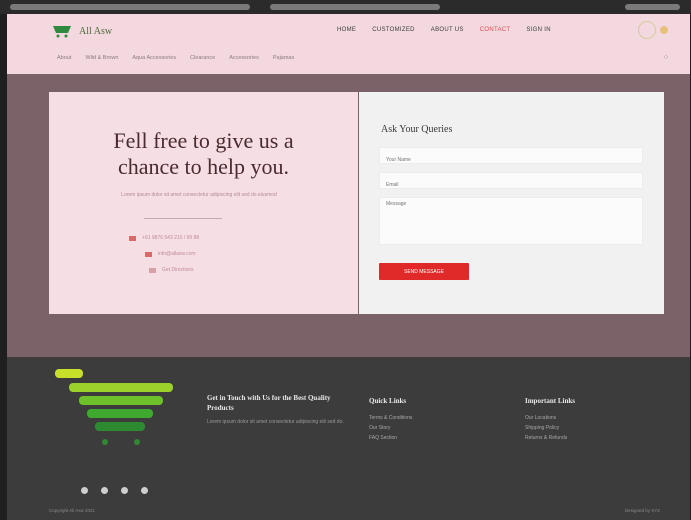 This screenshot has width=691, height=520. I want to click on os-top-bar, so click(345, 7).